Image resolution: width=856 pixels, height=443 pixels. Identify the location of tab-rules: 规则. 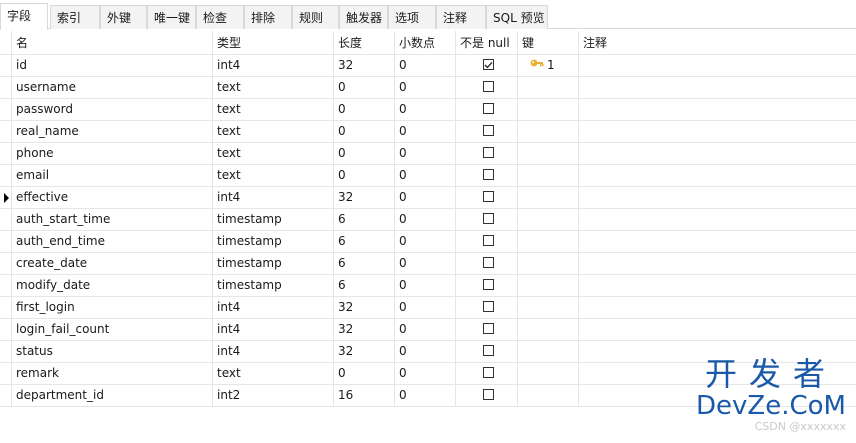
(315, 17).